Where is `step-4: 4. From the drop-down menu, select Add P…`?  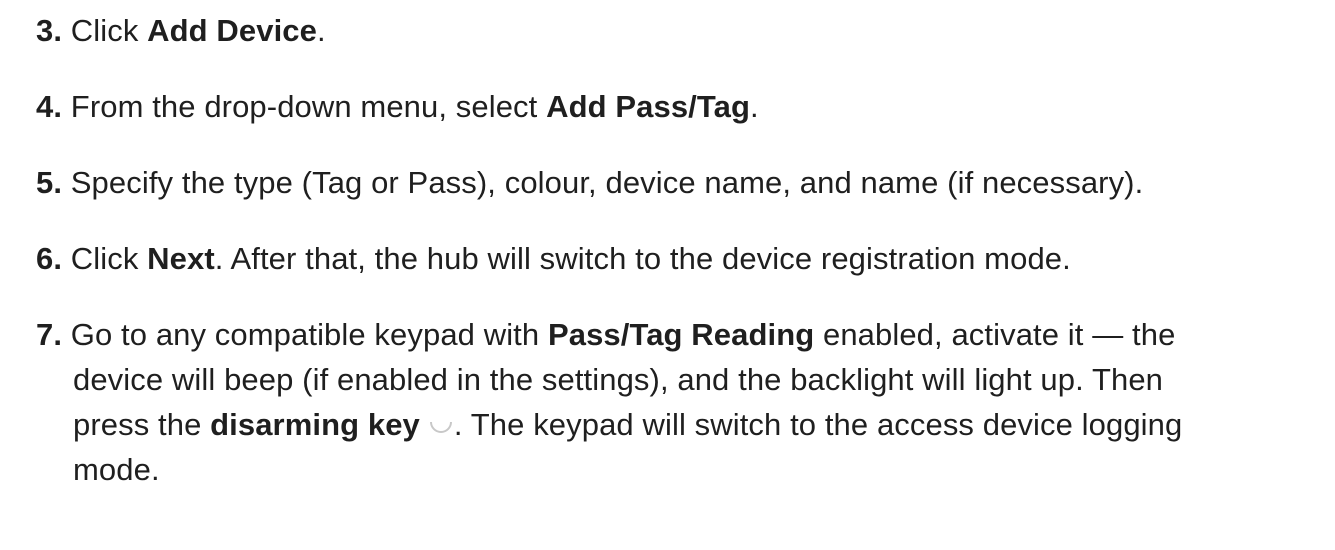 step-4: 4. From the drop-down menu, select Add P… is located at coordinates (681, 106).